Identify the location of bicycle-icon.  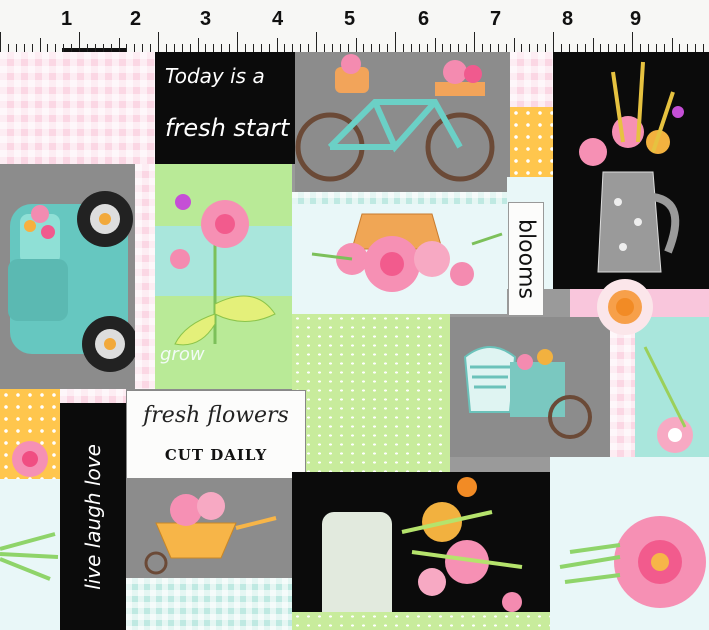
(395, 118).